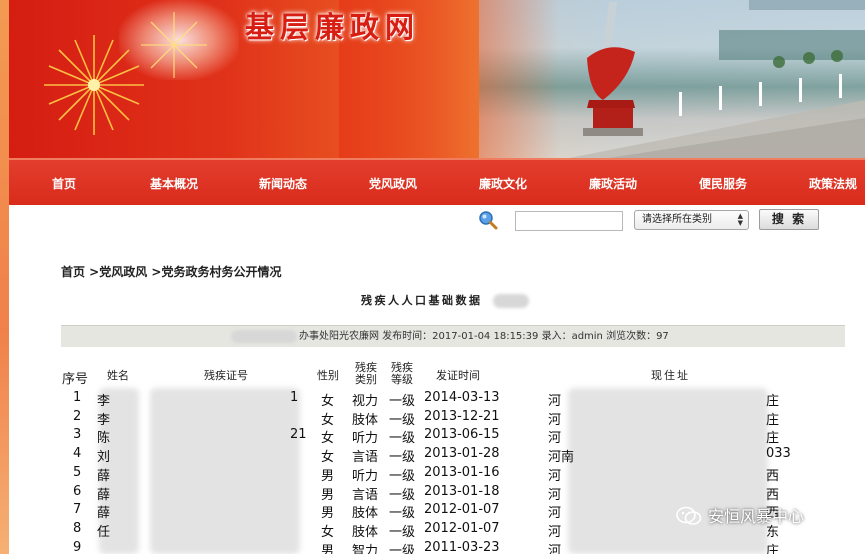 Image resolution: width=865 pixels, height=554 pixels. Describe the element at coordinates (503, 183) in the screenshot. I see `nav-item-integrity-culture: 廉政文化` at that location.